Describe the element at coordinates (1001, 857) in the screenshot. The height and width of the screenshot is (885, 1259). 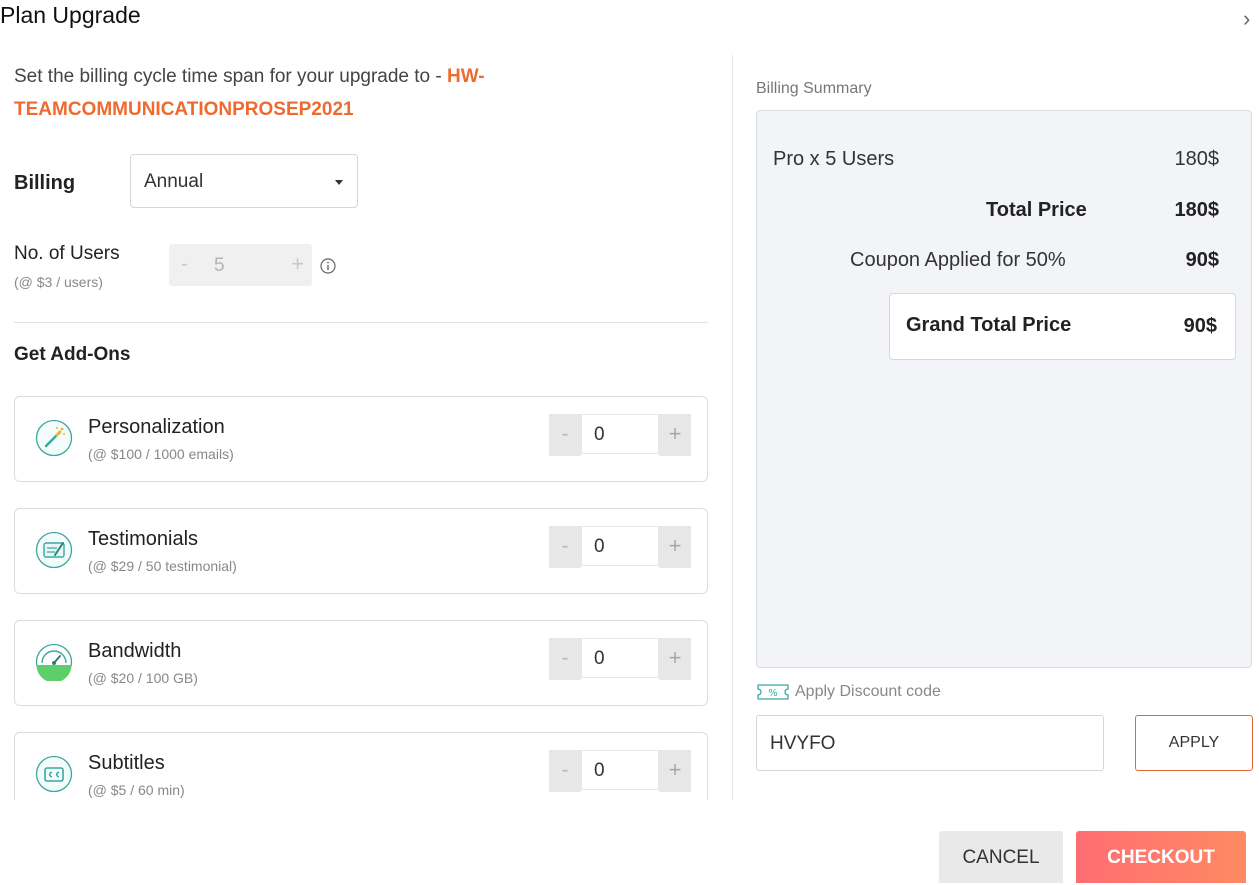
I see `cancel-button: CANCEL` at that location.